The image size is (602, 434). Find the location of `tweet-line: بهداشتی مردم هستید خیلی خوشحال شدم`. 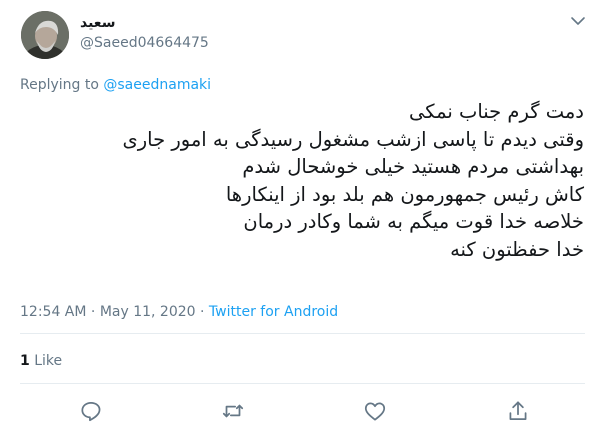

tweet-line: بهداشتی مردم هستید خیلی خوشحال شدم is located at coordinates (413, 167).